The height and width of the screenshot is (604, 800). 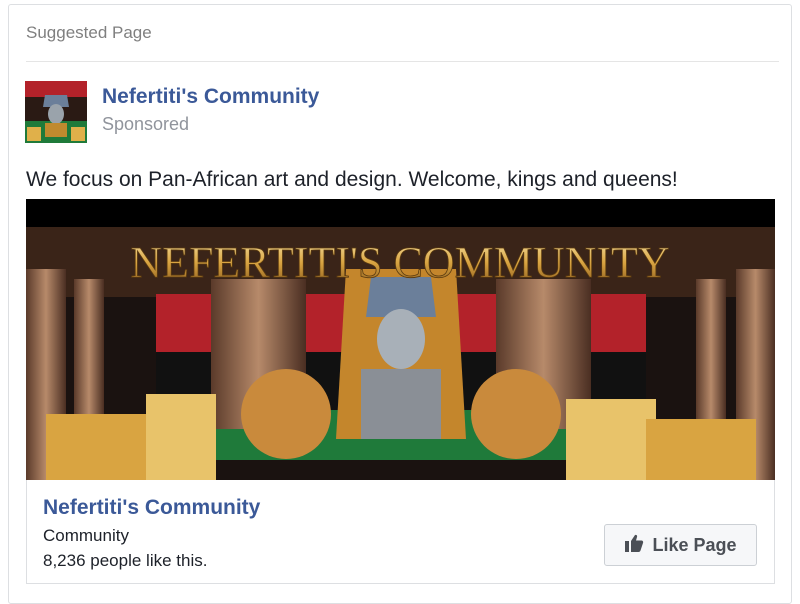 I want to click on page-avatar, so click(x=56, y=112).